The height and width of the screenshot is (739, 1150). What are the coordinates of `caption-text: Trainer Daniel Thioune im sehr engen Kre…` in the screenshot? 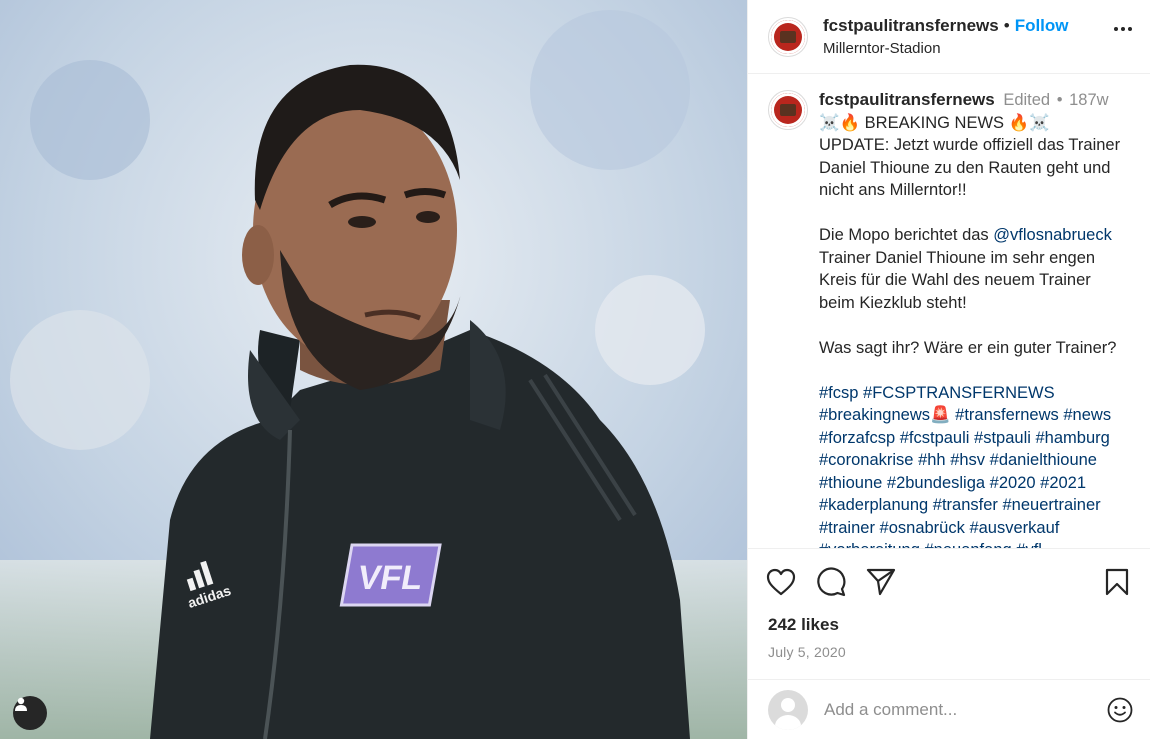 It's located at (957, 280).